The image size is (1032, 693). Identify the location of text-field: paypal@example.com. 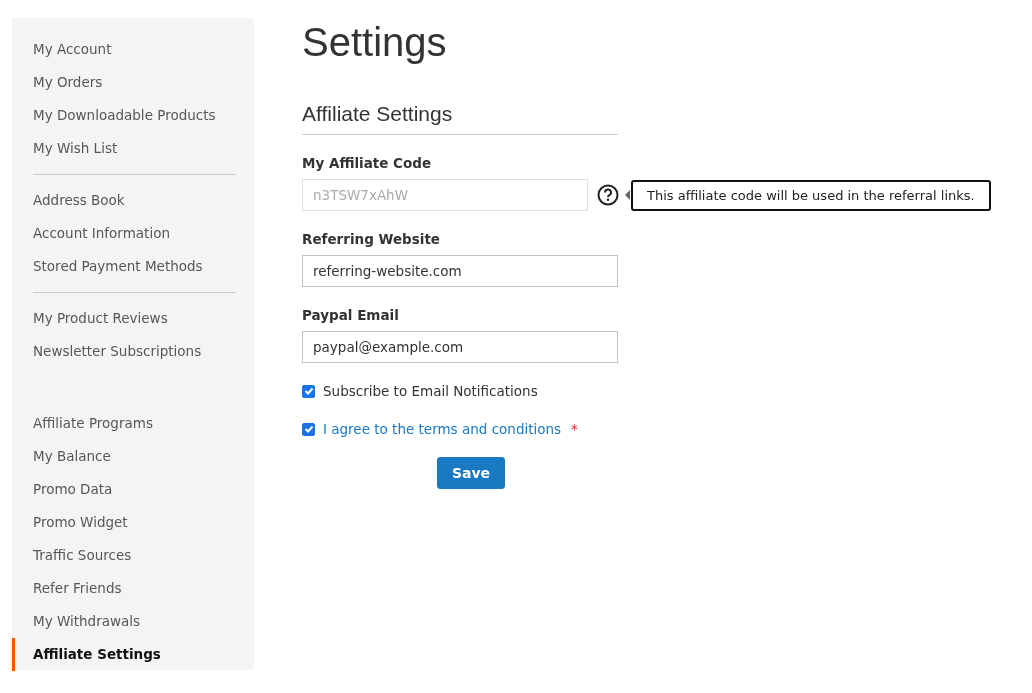
(460, 347).